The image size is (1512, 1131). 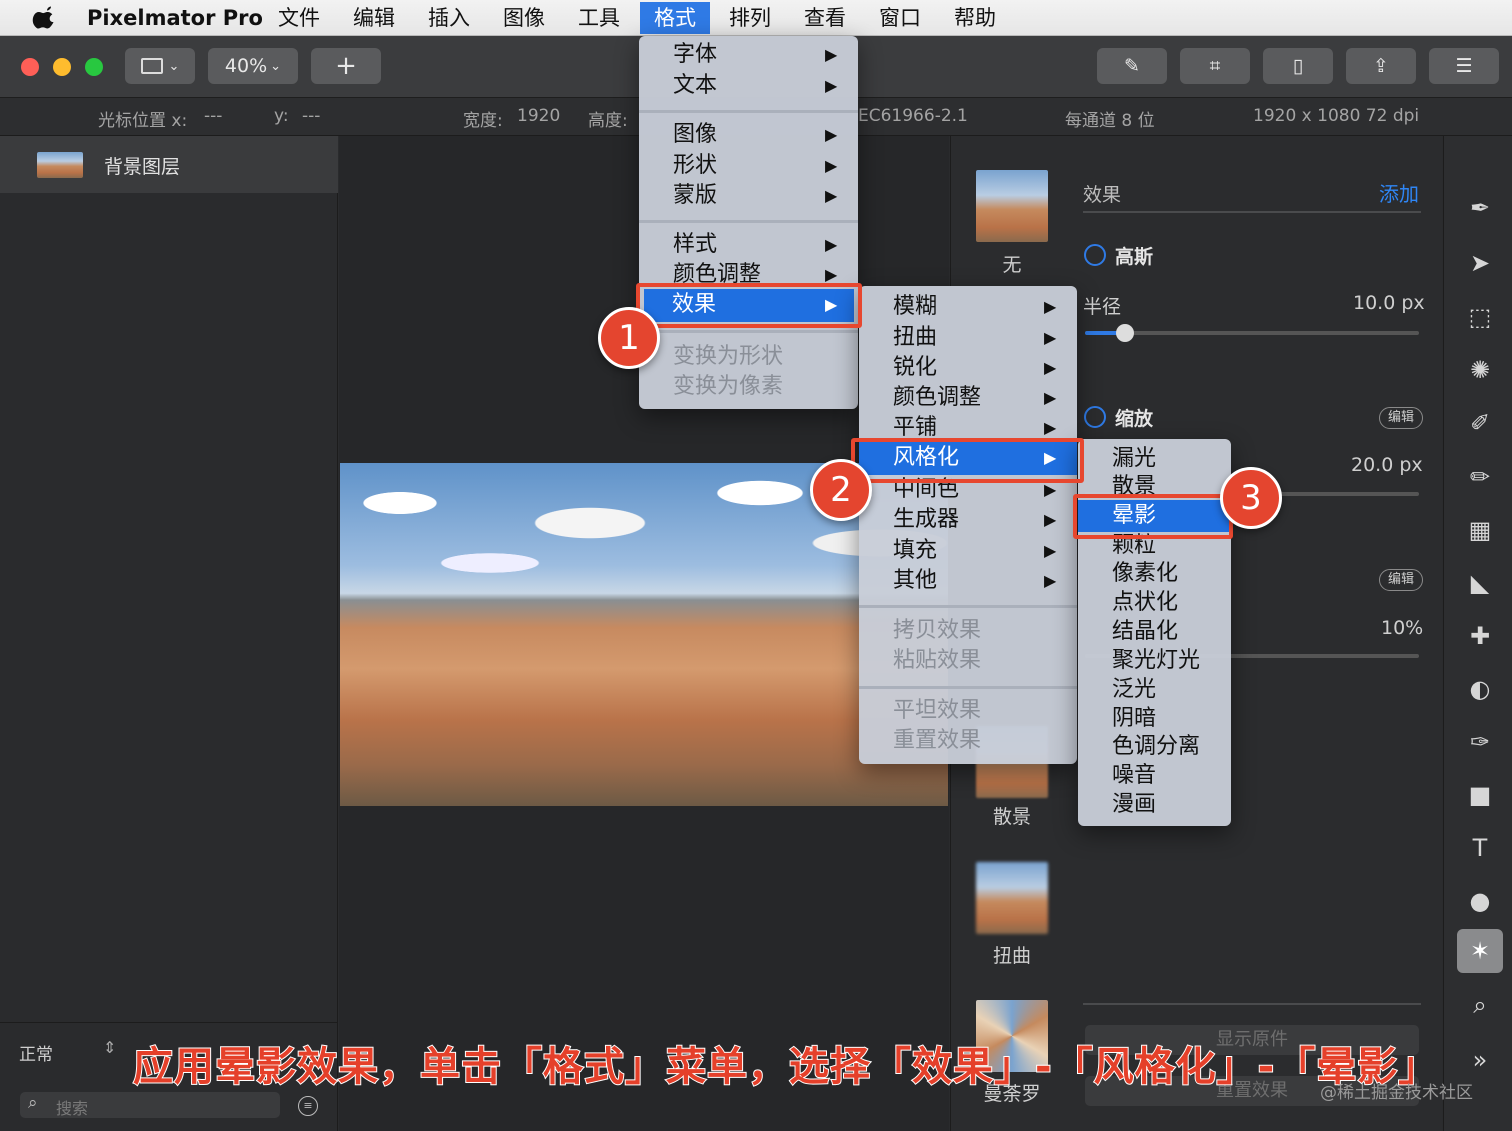 What do you see at coordinates (937, 398) in the screenshot?
I see `menu-item-color-adjust: 颜色调整` at bounding box center [937, 398].